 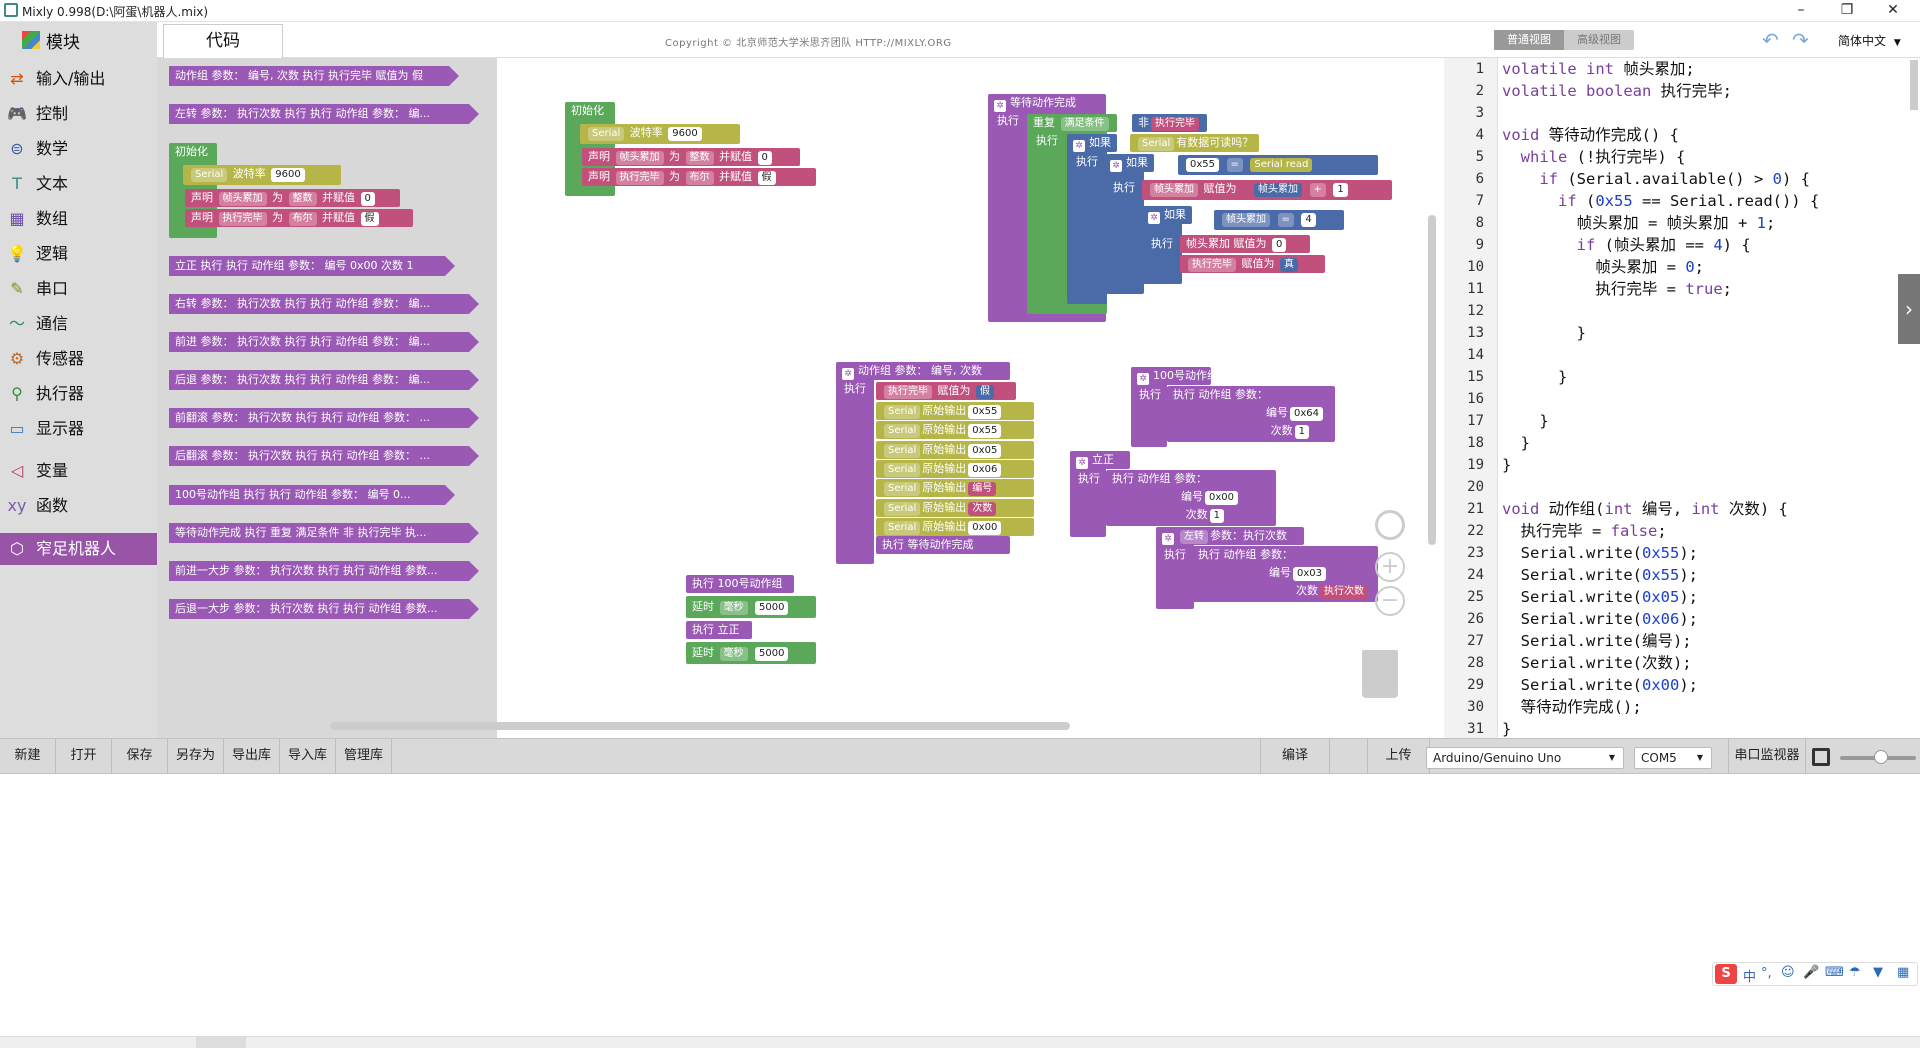 I want to click on ime-emoji-icon: ☺, so click(x=1788, y=972).